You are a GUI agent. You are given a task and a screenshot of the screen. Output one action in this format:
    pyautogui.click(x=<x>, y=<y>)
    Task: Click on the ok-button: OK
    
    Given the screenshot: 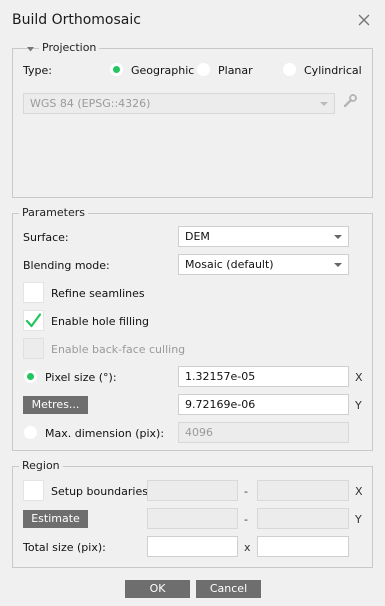 What is the action you would take?
    pyautogui.click(x=157, y=589)
    